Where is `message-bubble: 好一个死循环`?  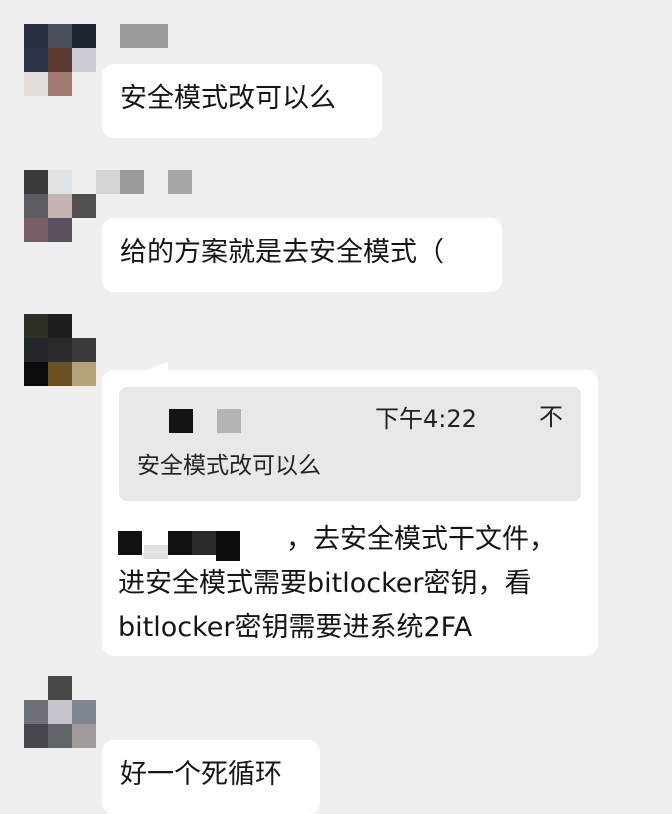 message-bubble: 好一个死循环 is located at coordinates (211, 777).